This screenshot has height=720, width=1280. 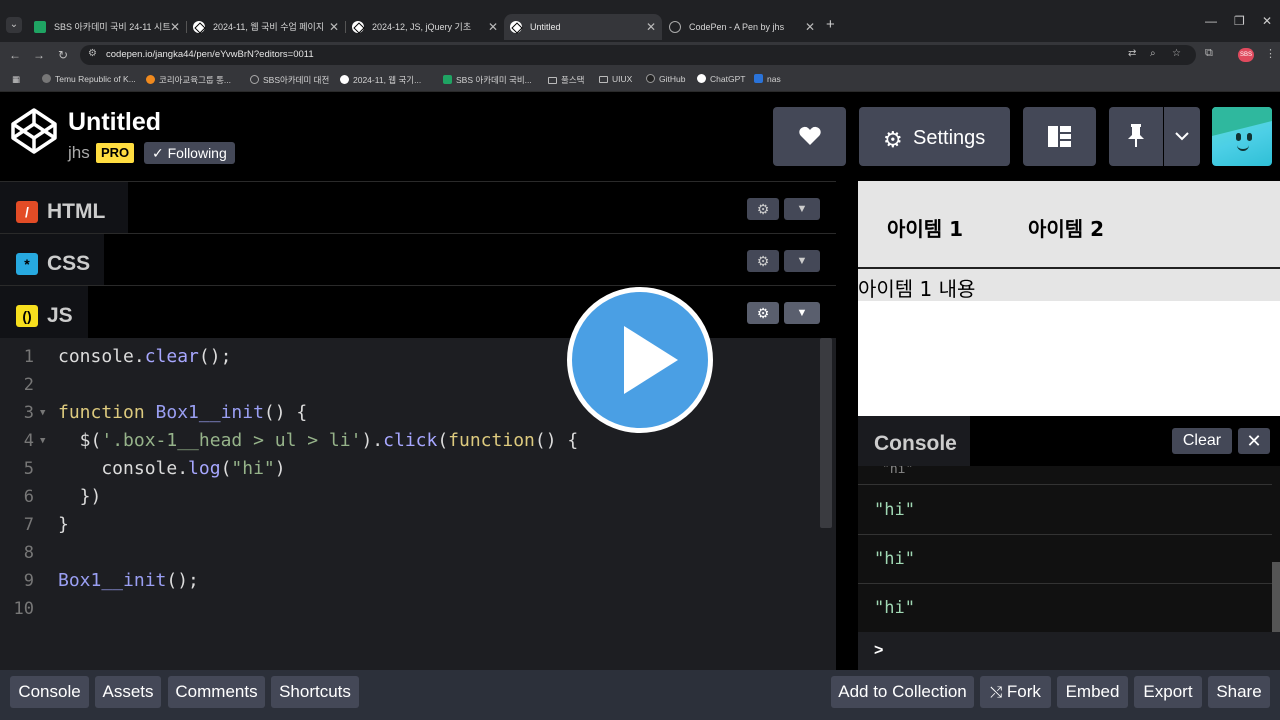 What do you see at coordinates (296, 80) in the screenshot?
I see `bookmark-label: SBS아카데미 대전` at bounding box center [296, 80].